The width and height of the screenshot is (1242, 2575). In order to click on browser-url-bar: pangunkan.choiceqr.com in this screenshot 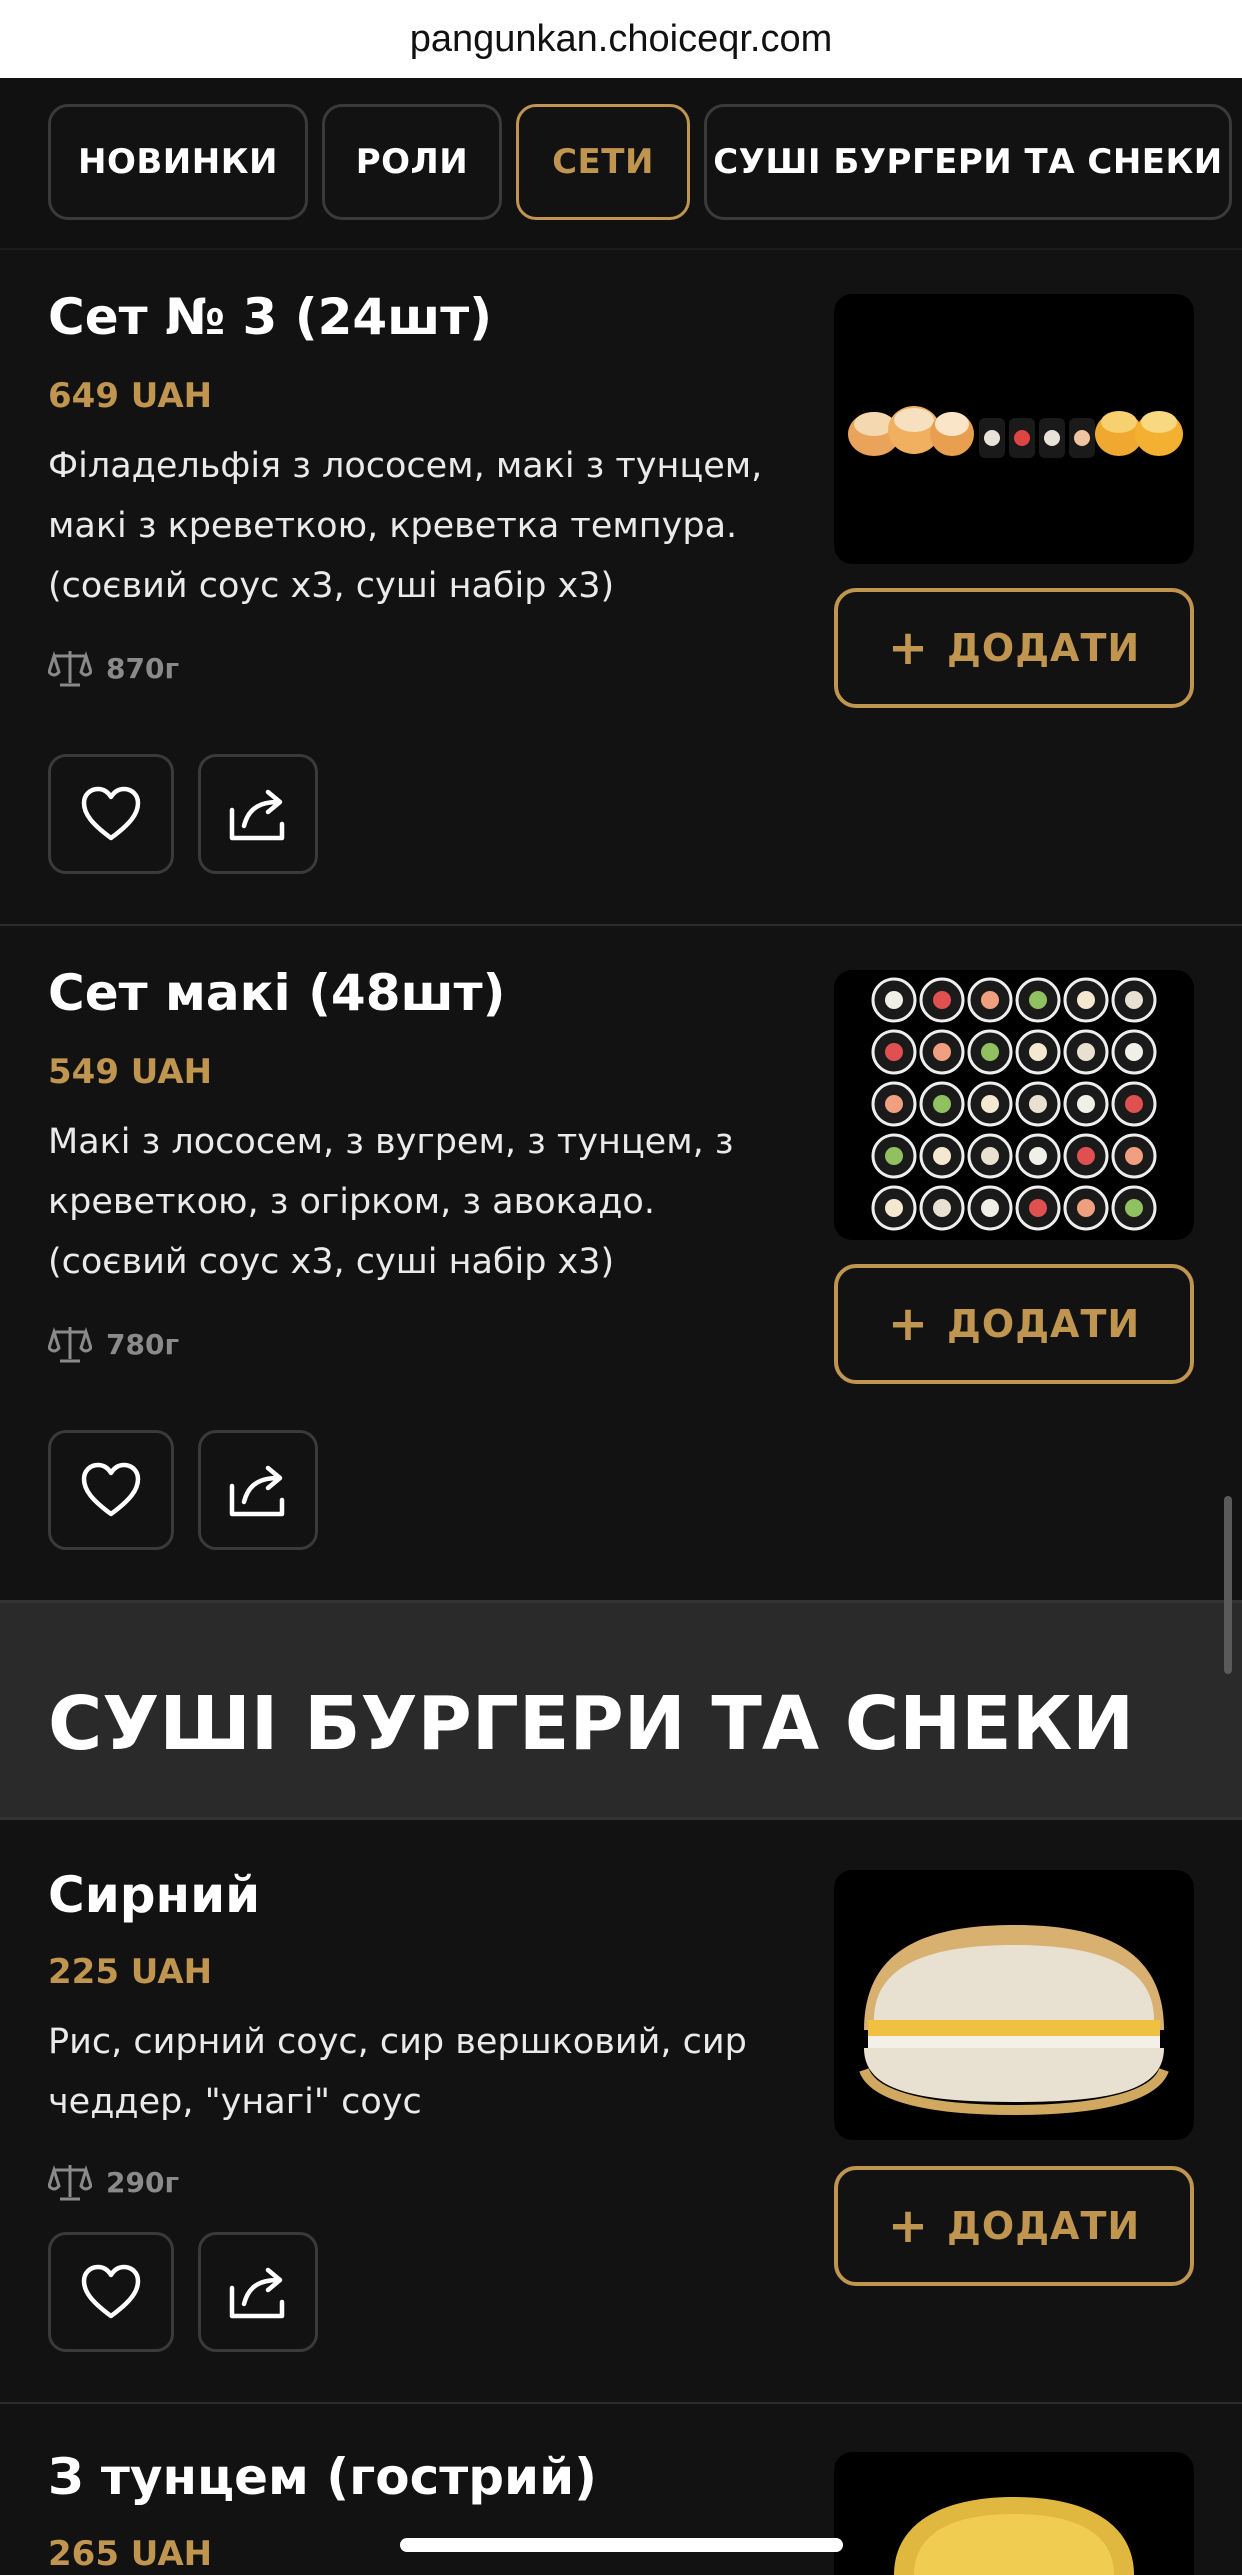, I will do `click(621, 39)`.